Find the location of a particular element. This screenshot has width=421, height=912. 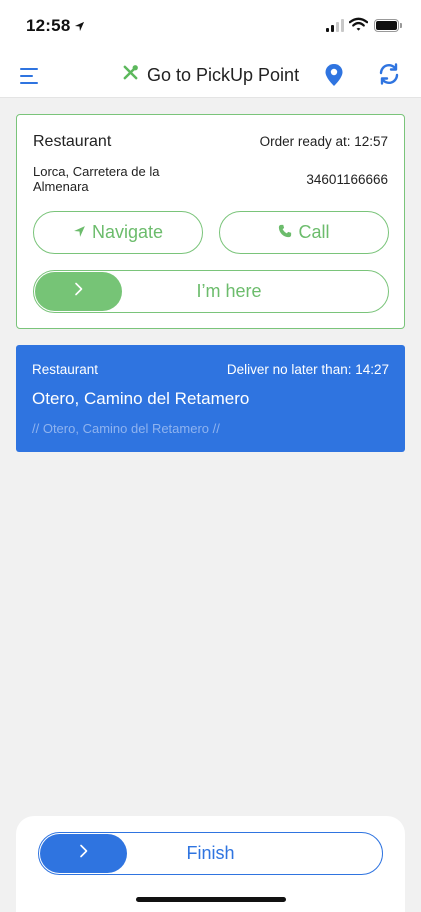

navigation-arrow-icon is located at coordinates (79, 232).